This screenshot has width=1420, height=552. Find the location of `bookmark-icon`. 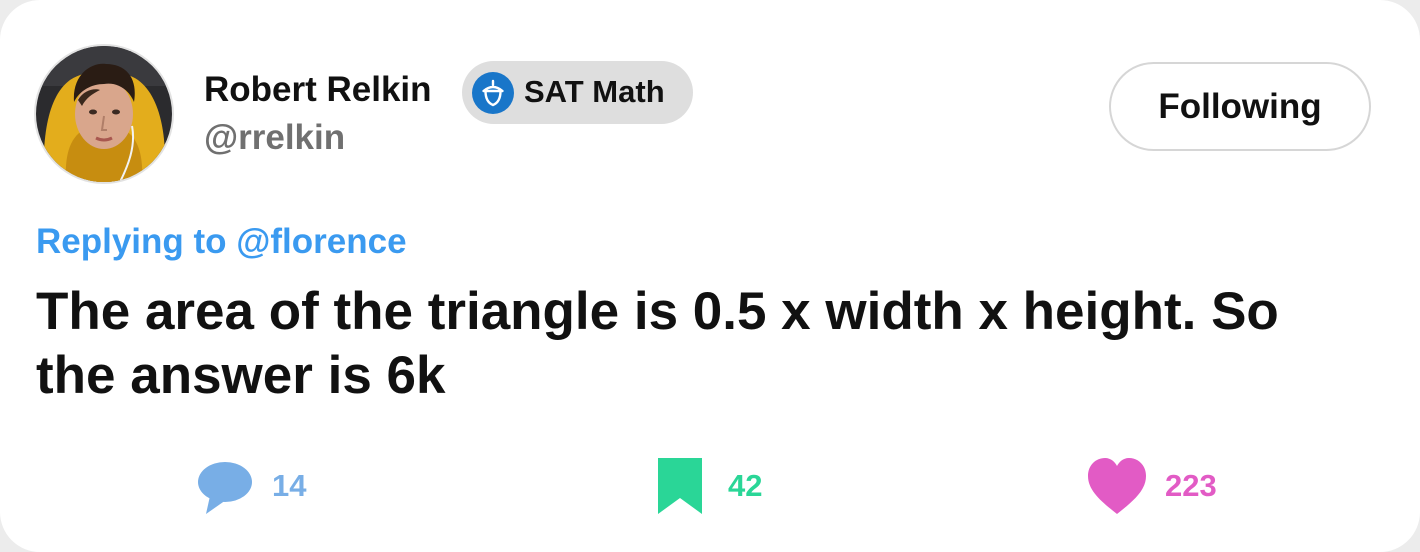

bookmark-icon is located at coordinates (680, 486).